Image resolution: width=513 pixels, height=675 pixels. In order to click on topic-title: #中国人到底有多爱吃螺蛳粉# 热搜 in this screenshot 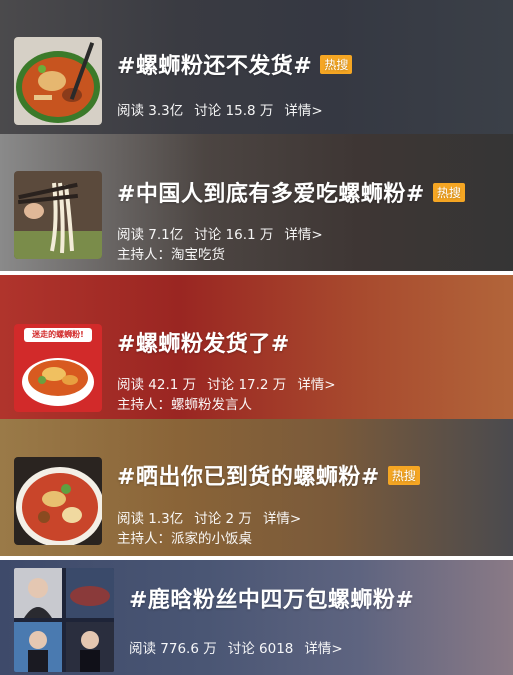, I will do `click(291, 192)`.